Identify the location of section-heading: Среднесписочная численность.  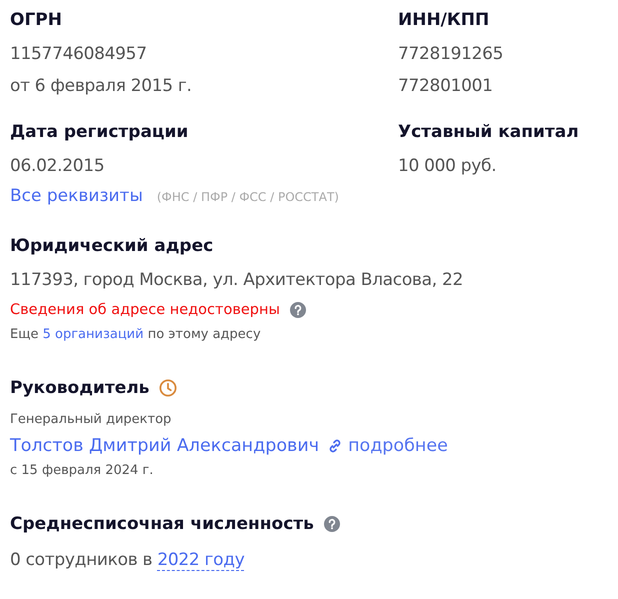
(162, 524).